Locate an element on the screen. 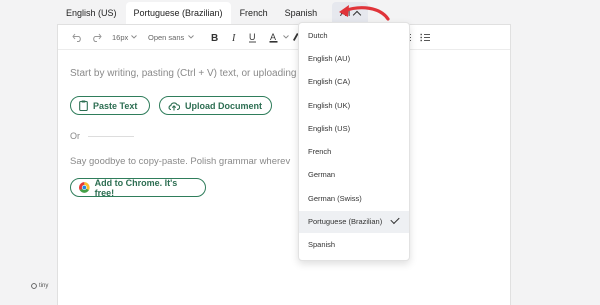 The width and height of the screenshot is (600, 305). tab-portuguese-brazilian: Portuguese (Brazilian) is located at coordinates (178, 13).